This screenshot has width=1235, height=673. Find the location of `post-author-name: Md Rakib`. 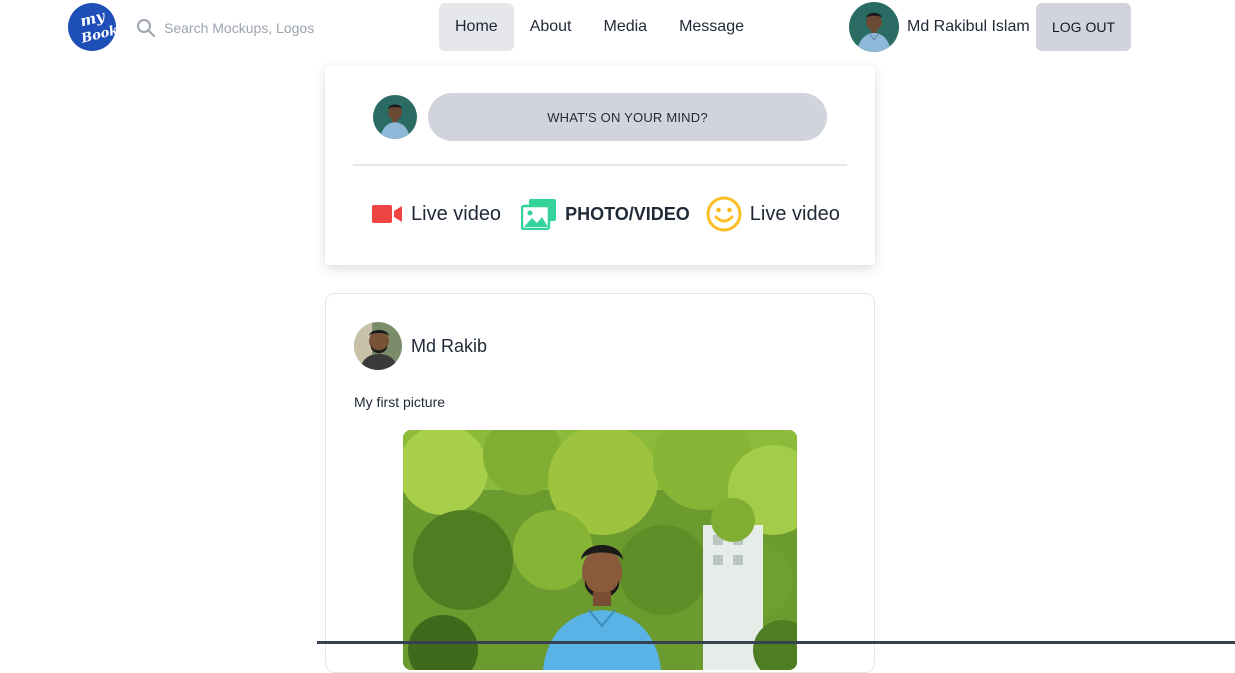

post-author-name: Md Rakib is located at coordinates (449, 346).